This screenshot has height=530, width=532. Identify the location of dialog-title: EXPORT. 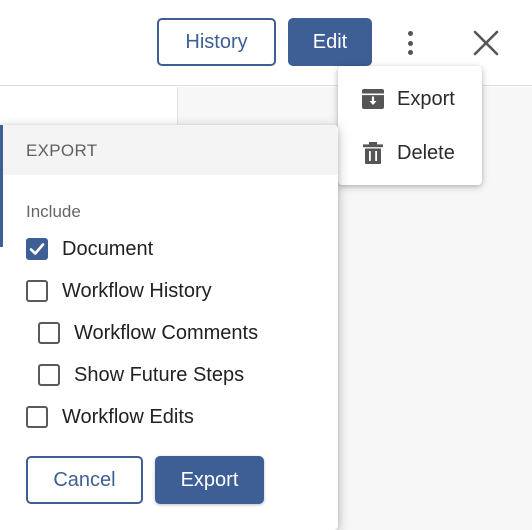
(62, 150).